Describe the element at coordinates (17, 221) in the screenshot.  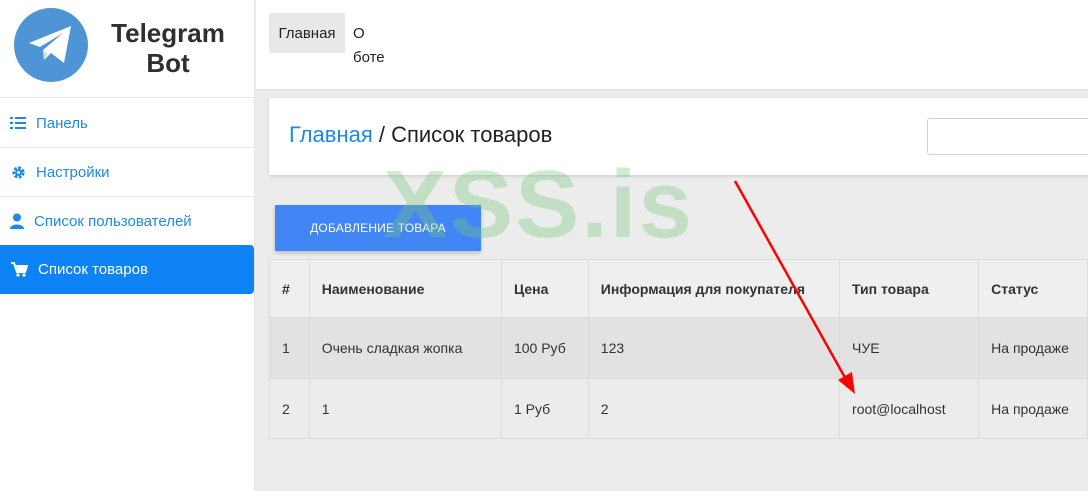
I see `user-icon` at that location.